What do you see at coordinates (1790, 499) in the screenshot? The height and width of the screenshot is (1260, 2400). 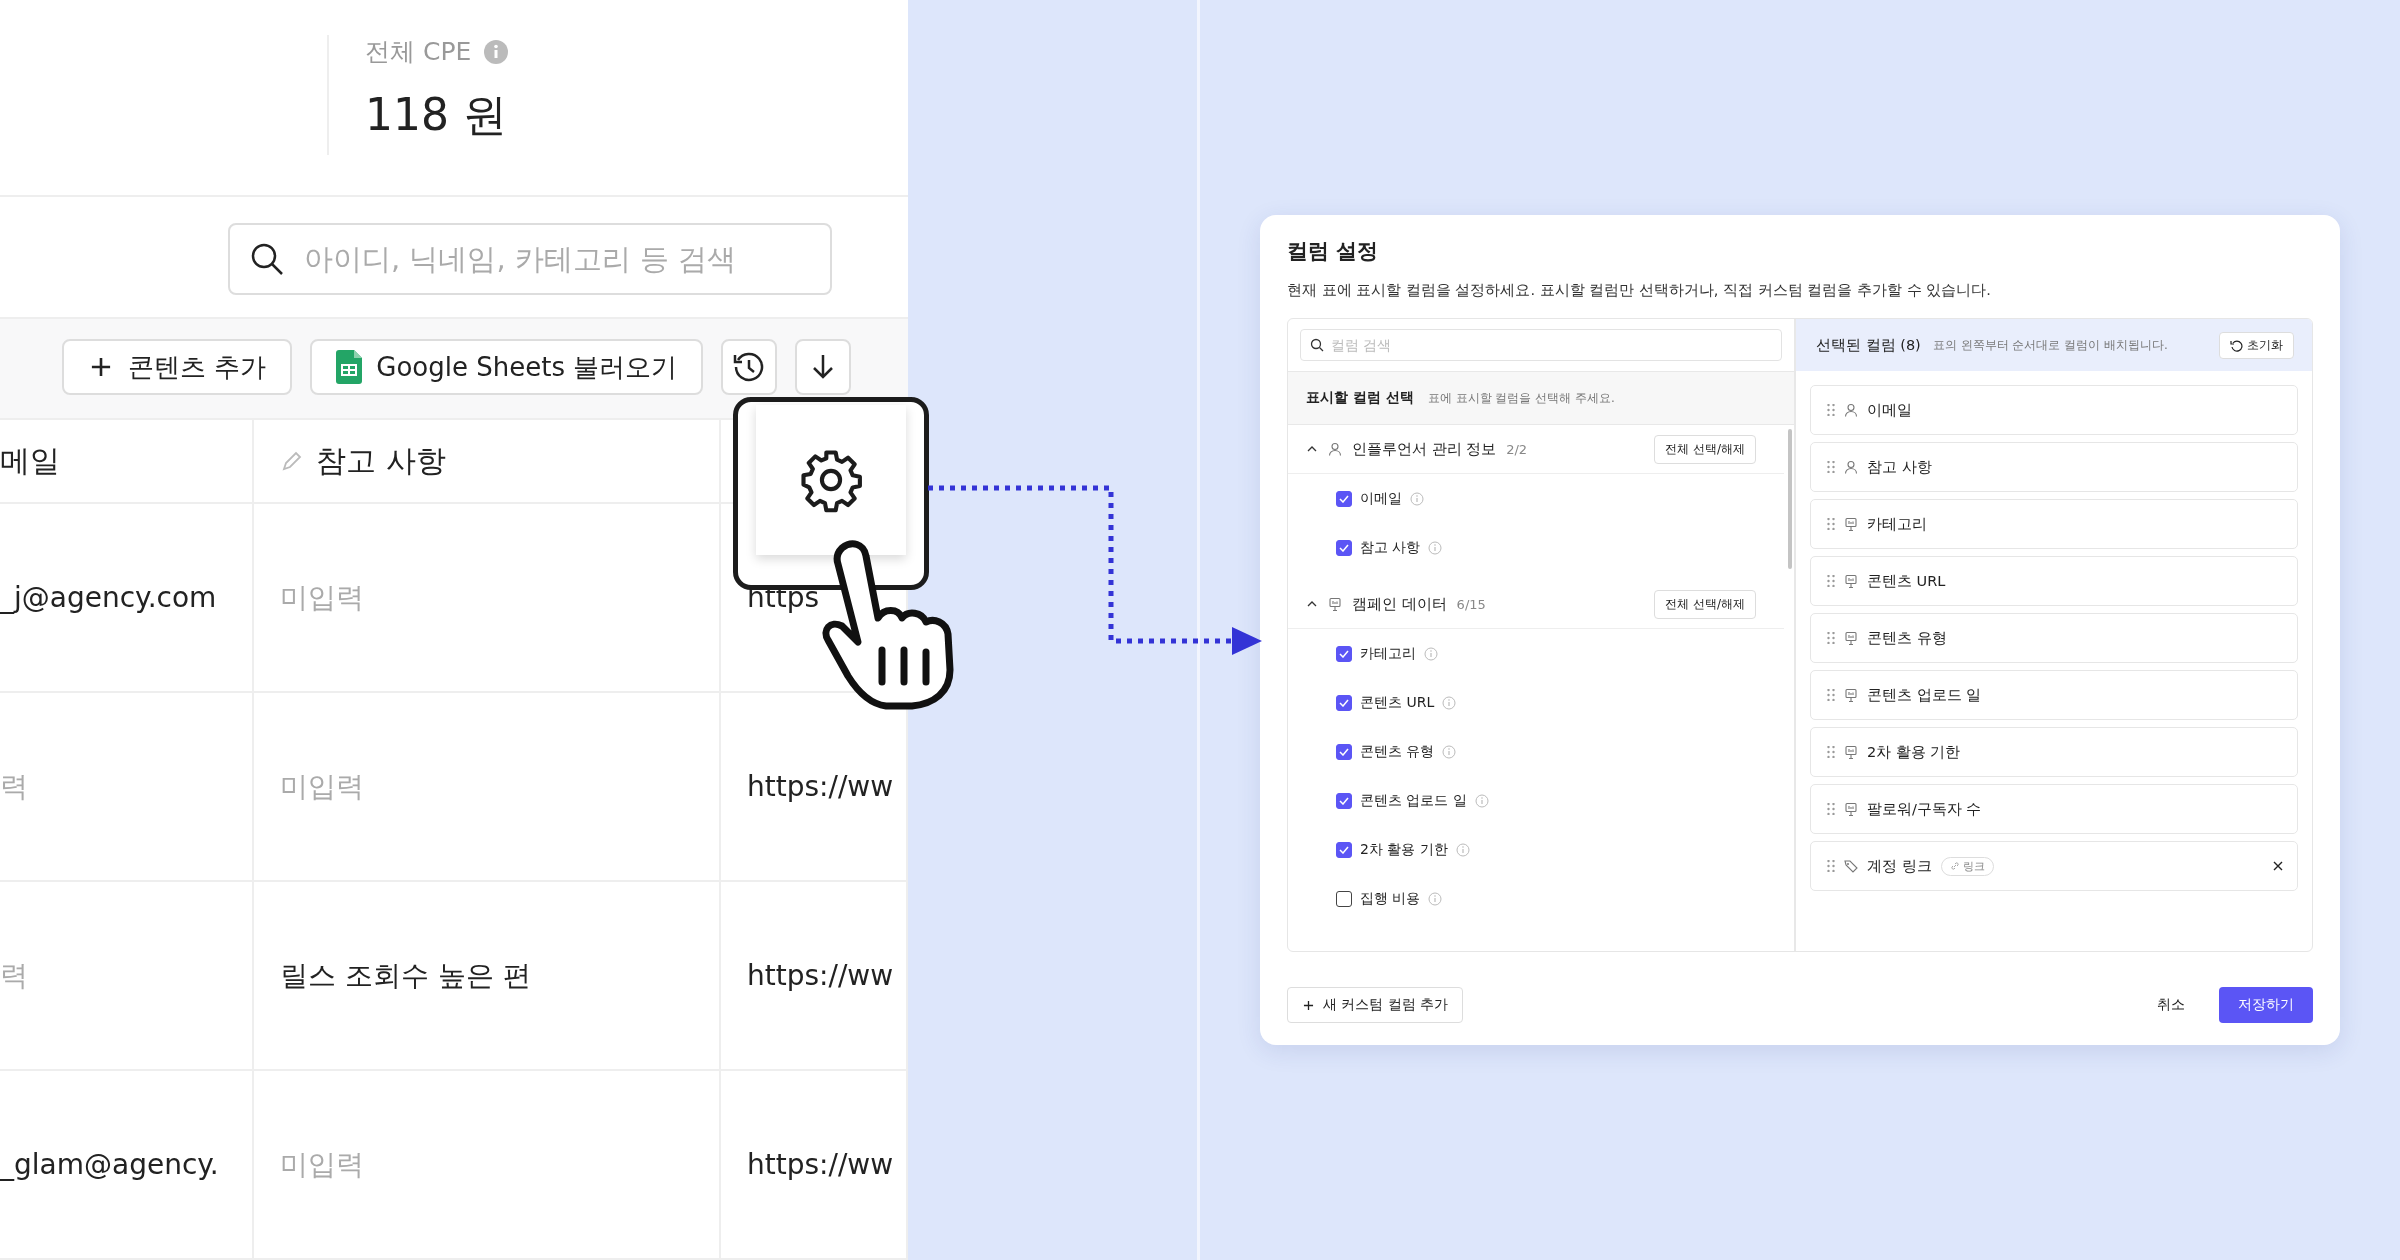 I see `scrollbar` at bounding box center [1790, 499].